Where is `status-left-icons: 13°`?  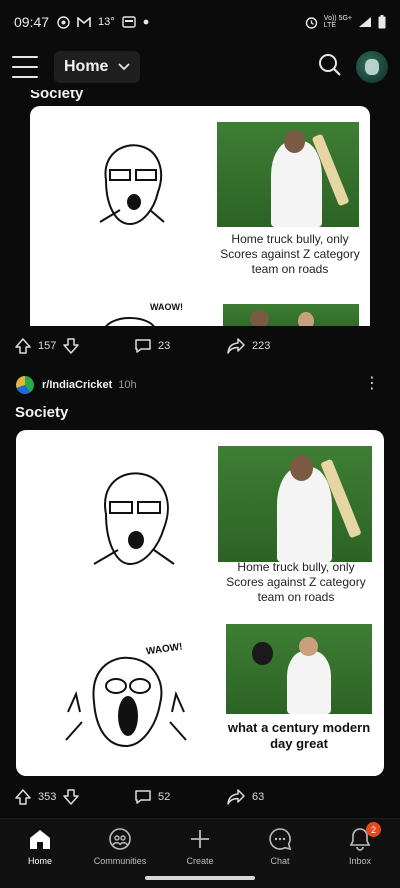 status-left-icons: 13° is located at coordinates (103, 22).